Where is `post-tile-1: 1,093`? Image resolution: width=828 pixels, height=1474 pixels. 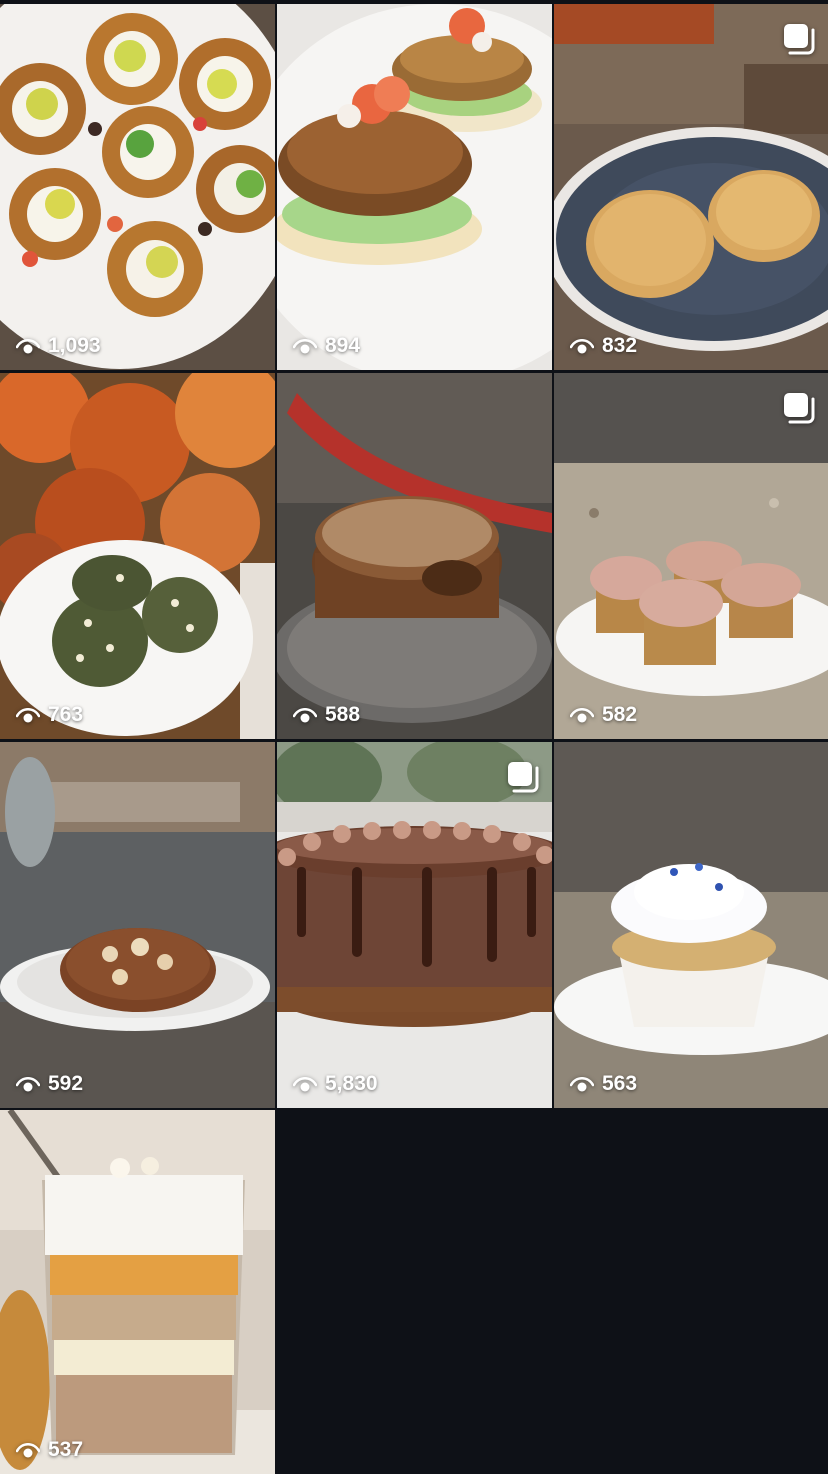 post-tile-1: 1,093 is located at coordinates (137, 187).